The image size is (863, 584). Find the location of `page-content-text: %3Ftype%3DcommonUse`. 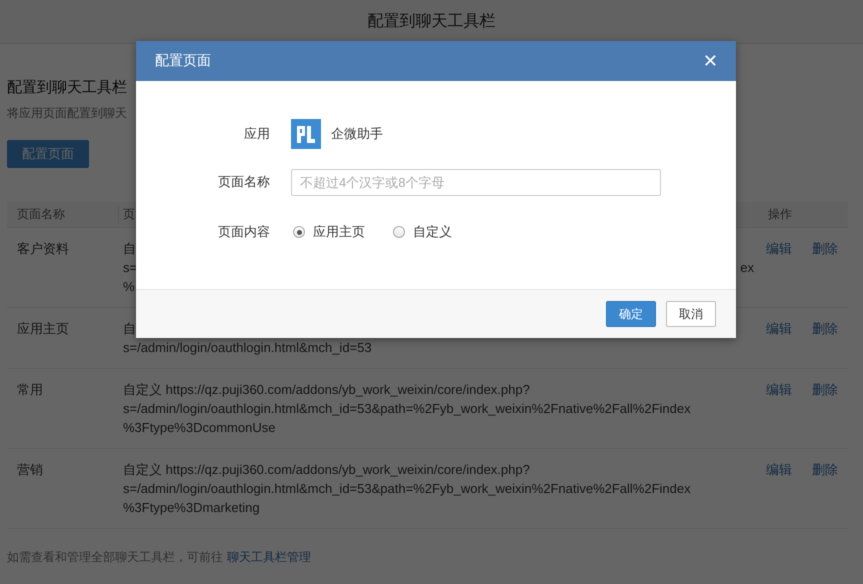

page-content-text: %3Ftype%3DcommonUse is located at coordinates (199, 427).